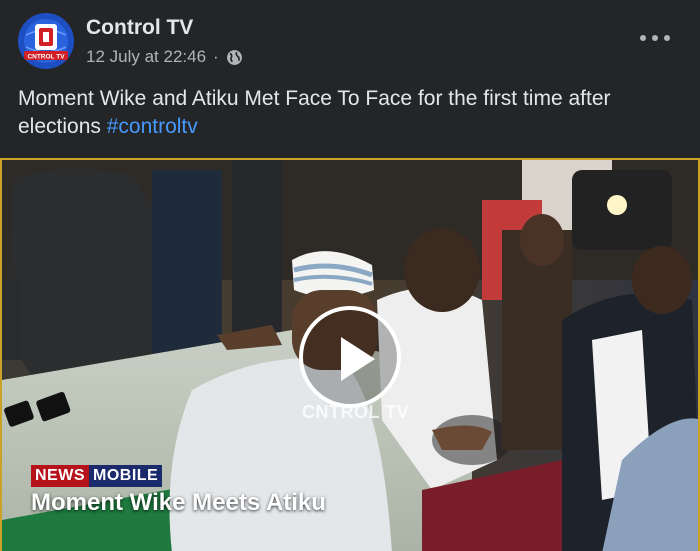 The width and height of the screenshot is (700, 551). I want to click on news-badge: NEWS MOBILE, so click(97, 476).